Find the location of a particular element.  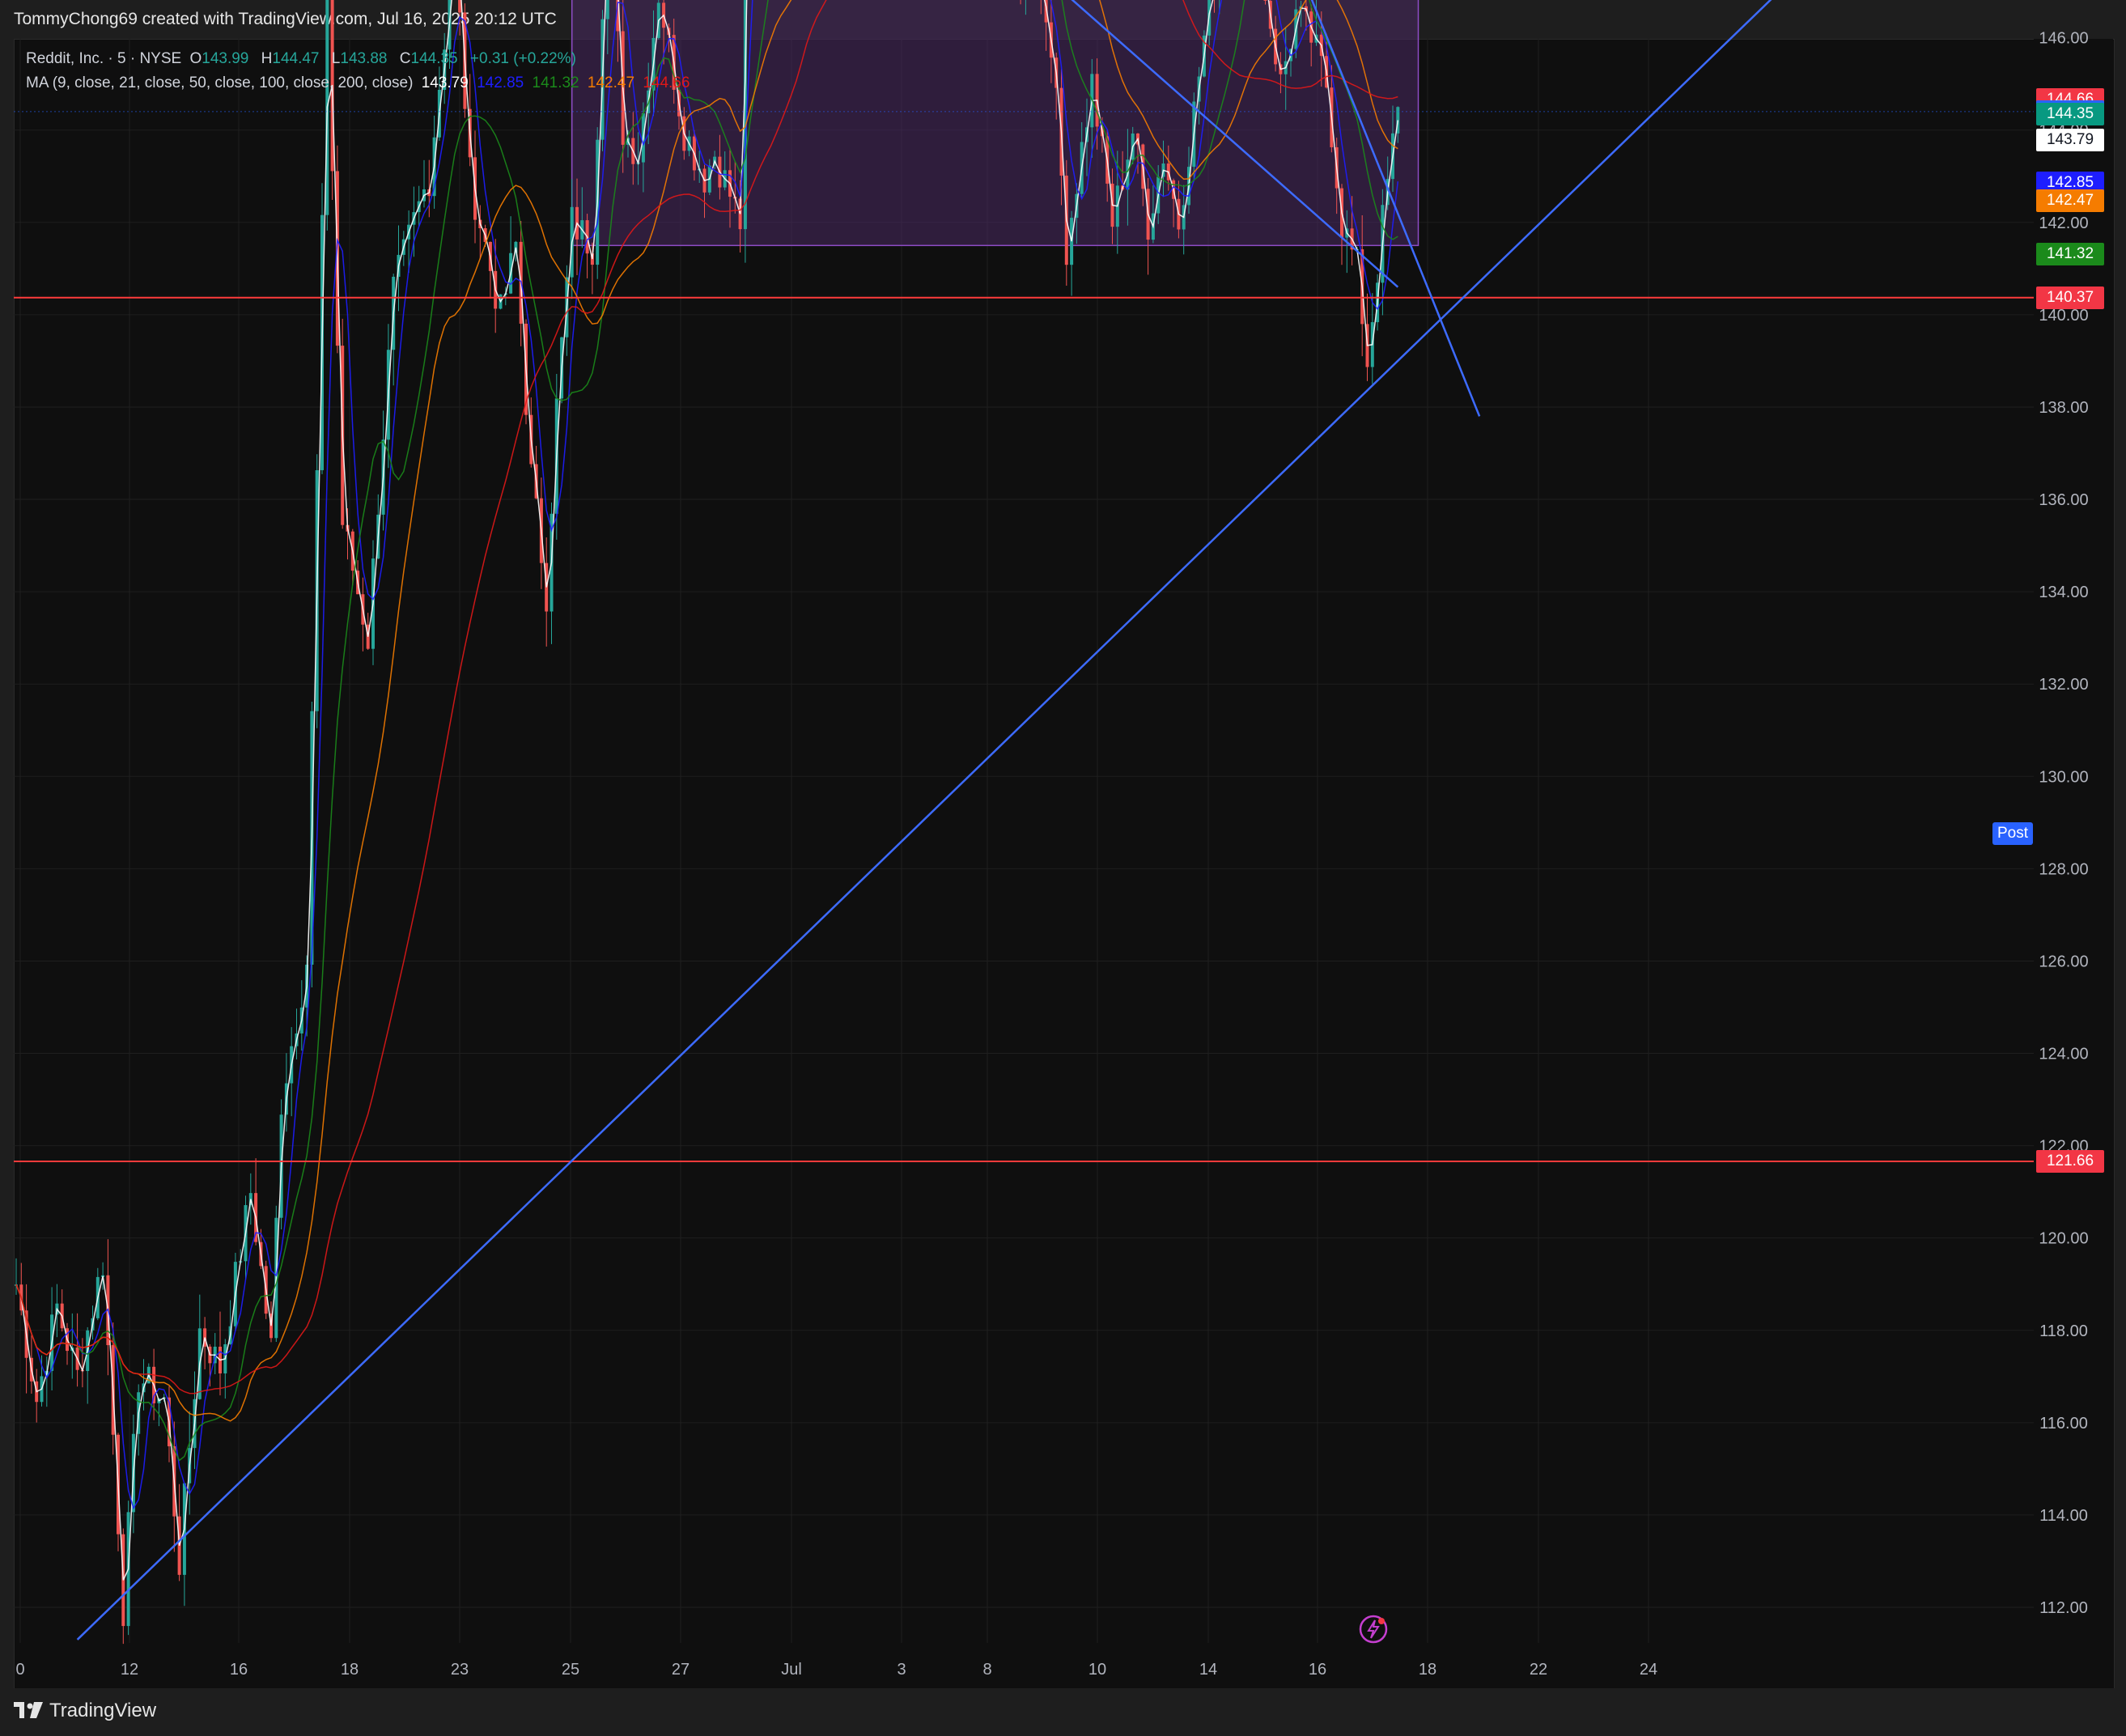

price-tick-label: 134.00 is located at coordinates (2063, 592).